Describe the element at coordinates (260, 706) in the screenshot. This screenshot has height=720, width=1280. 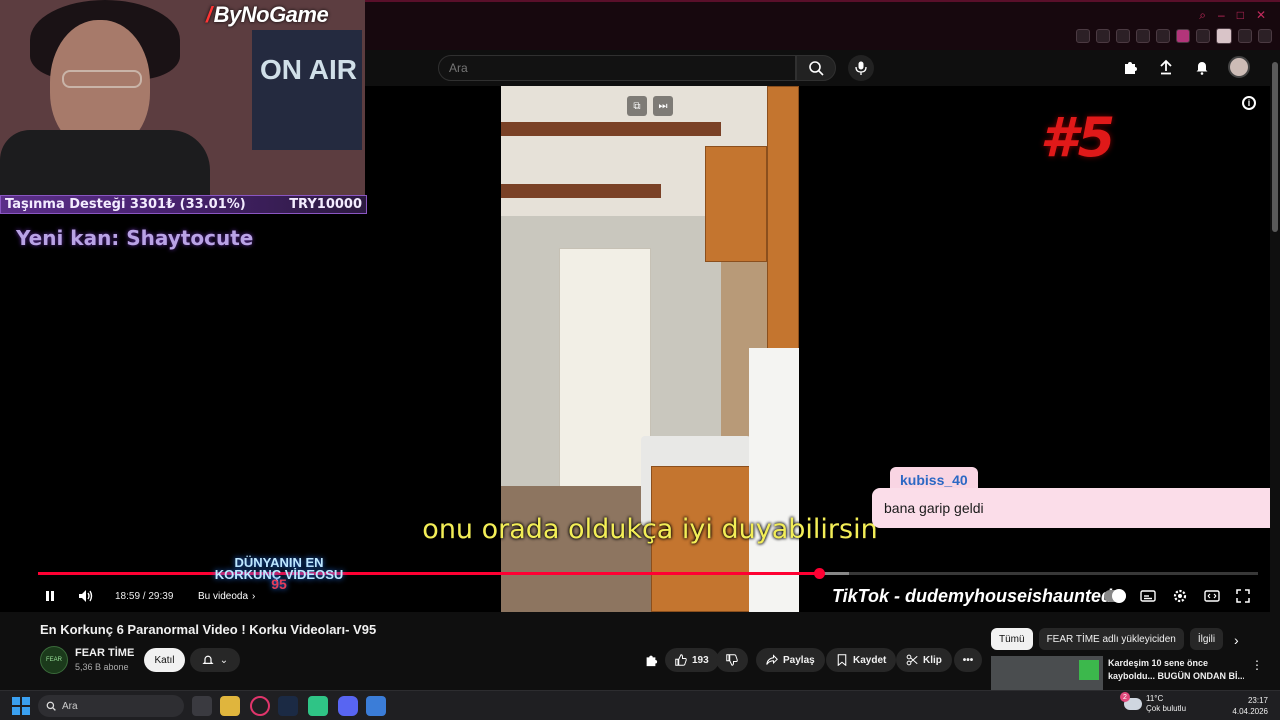
I see `opera-gx-icon` at that location.